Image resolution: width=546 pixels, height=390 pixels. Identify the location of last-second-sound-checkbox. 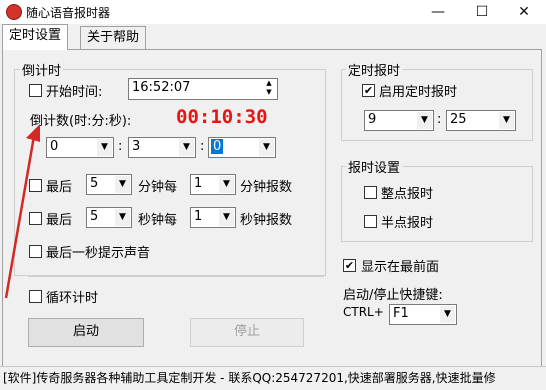
(35, 251).